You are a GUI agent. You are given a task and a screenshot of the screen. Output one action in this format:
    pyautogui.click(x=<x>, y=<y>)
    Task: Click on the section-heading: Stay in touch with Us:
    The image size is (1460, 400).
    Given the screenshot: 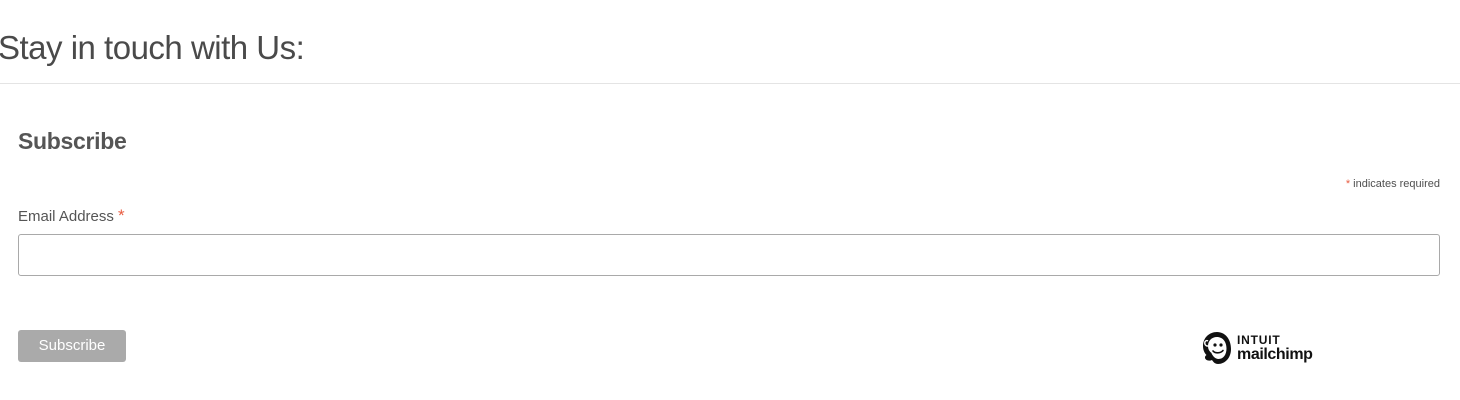 What is the action you would take?
    pyautogui.click(x=152, y=47)
    